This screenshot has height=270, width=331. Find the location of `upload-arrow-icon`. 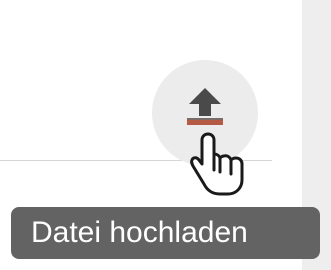

upload-arrow-icon is located at coordinates (205, 106).